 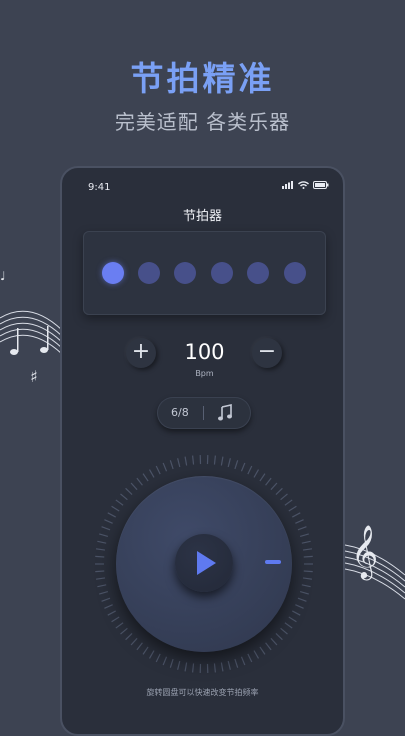 I want to click on status-icons, so click(x=305, y=185).